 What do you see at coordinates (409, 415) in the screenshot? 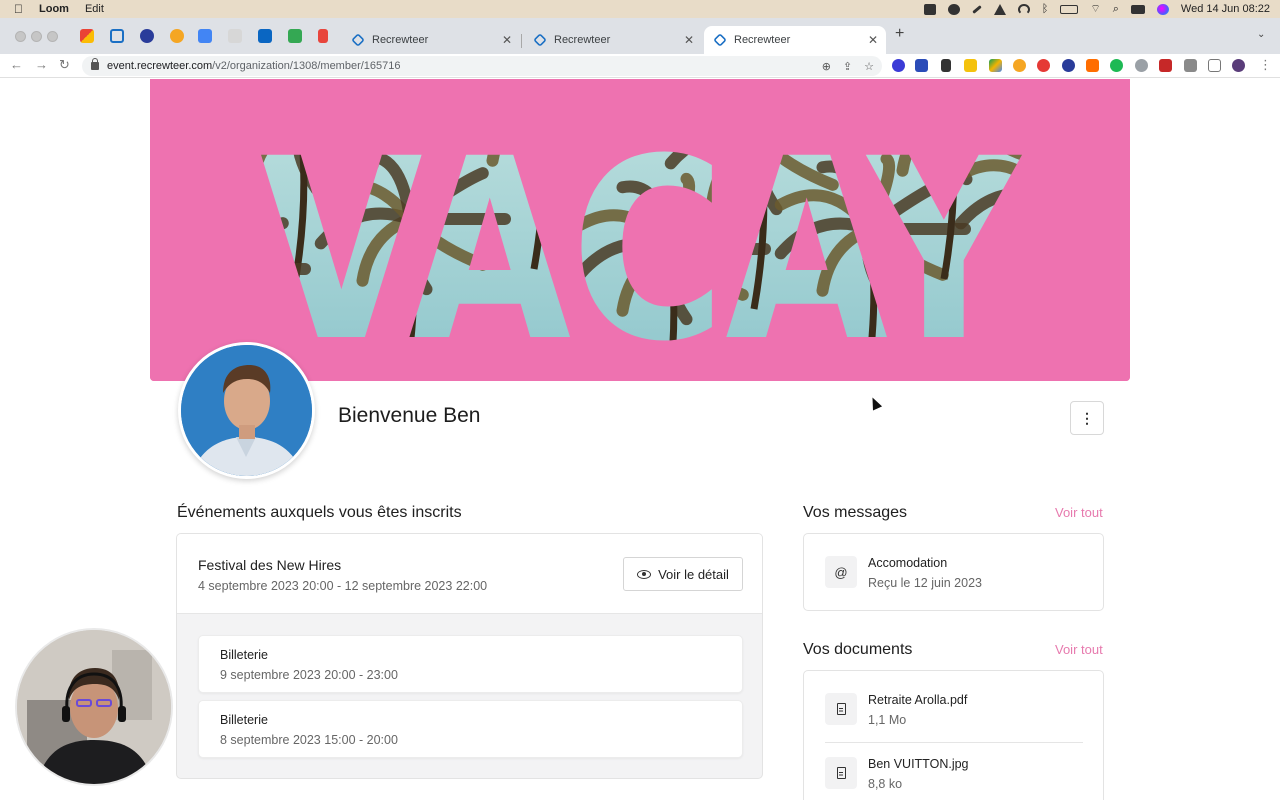
I see `welcome-title: Bienvenue Ben` at bounding box center [409, 415].